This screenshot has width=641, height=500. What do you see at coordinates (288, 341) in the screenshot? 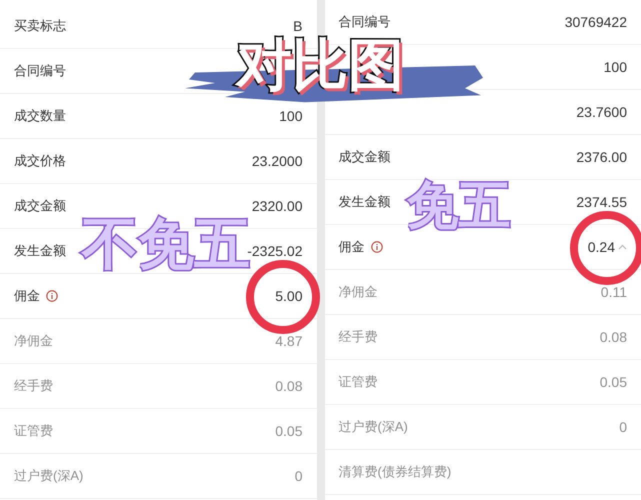
I see `field-value: 4.87` at bounding box center [288, 341].